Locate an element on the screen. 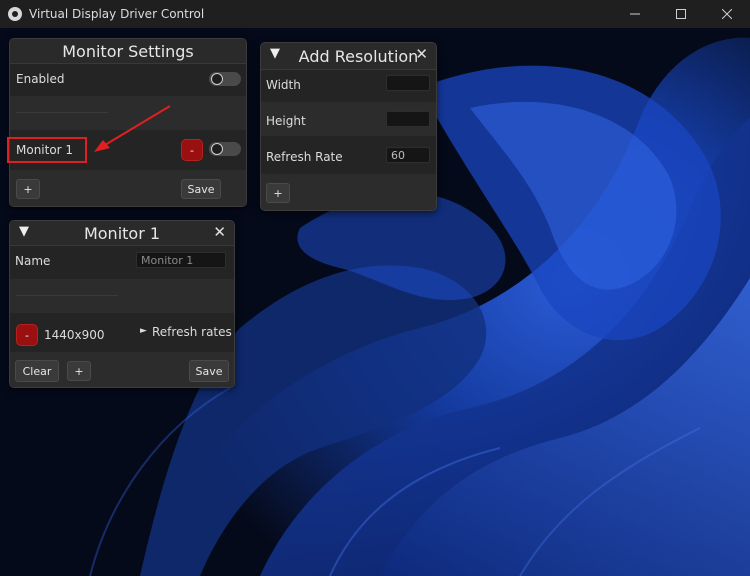 The height and width of the screenshot is (576, 750). name-label: Name is located at coordinates (33, 261).